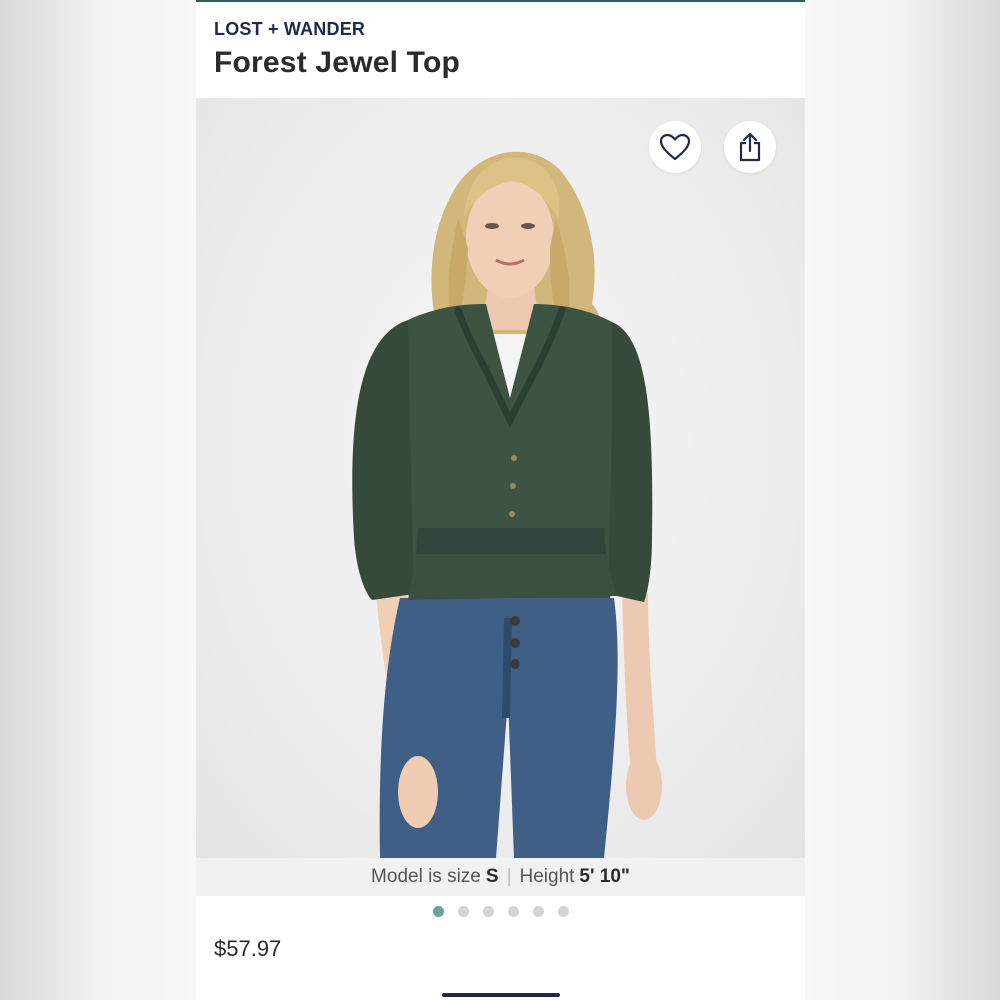 Image resolution: width=1000 pixels, height=1000 pixels. I want to click on share-button, so click(750, 147).